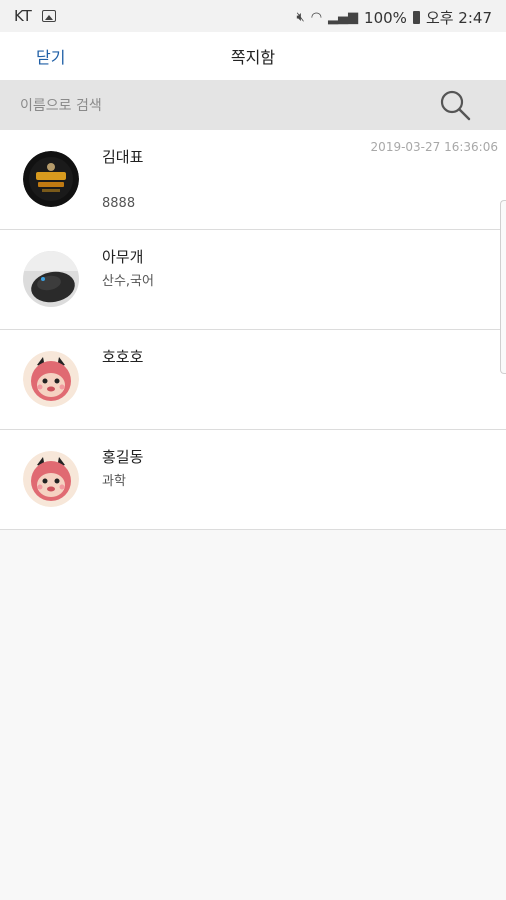 This screenshot has height=900, width=506. I want to click on message-preview: 8888, so click(119, 203).